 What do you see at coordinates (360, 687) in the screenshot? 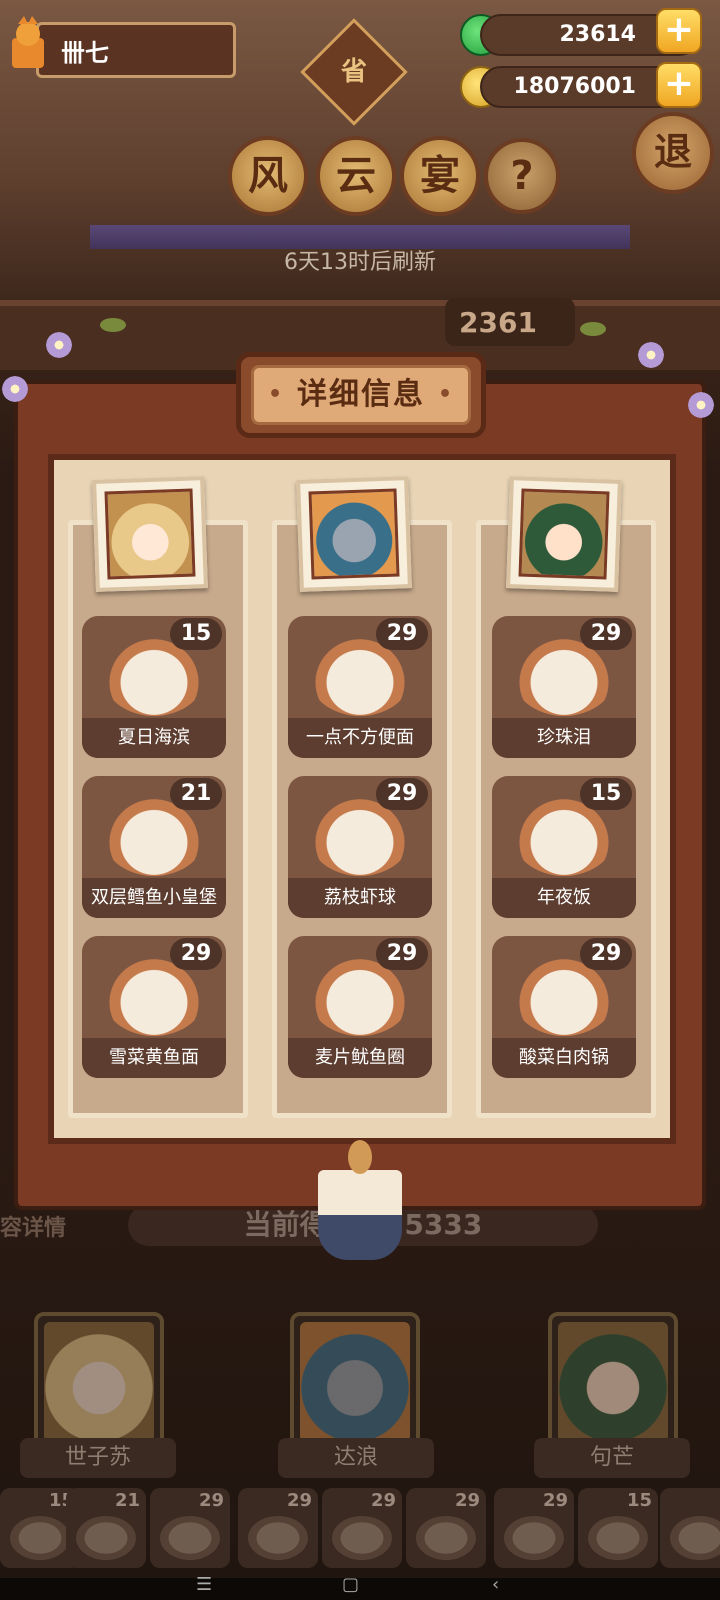
I see `dish-card: 29 一点不方便面` at bounding box center [360, 687].